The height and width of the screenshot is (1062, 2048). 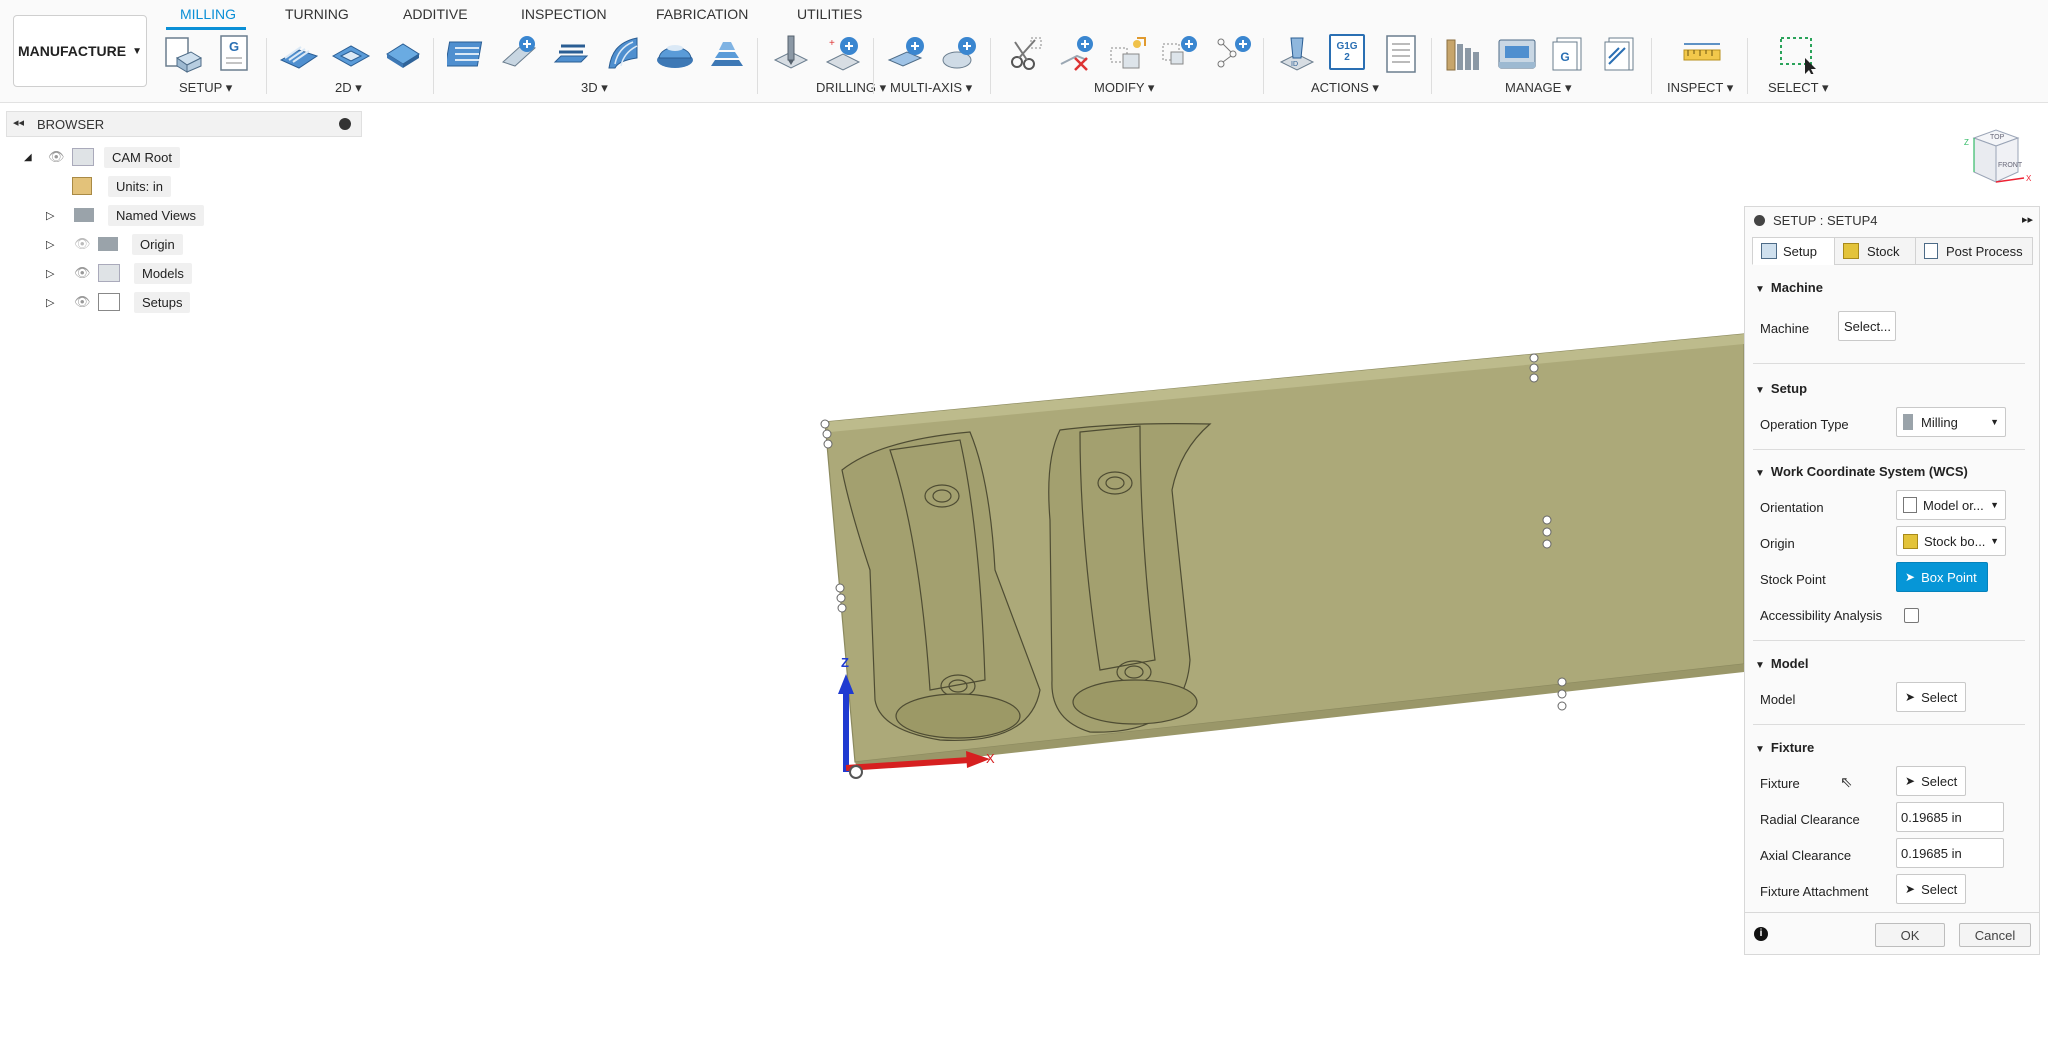 I want to click on transform-icon, so click(x=1233, y=54).